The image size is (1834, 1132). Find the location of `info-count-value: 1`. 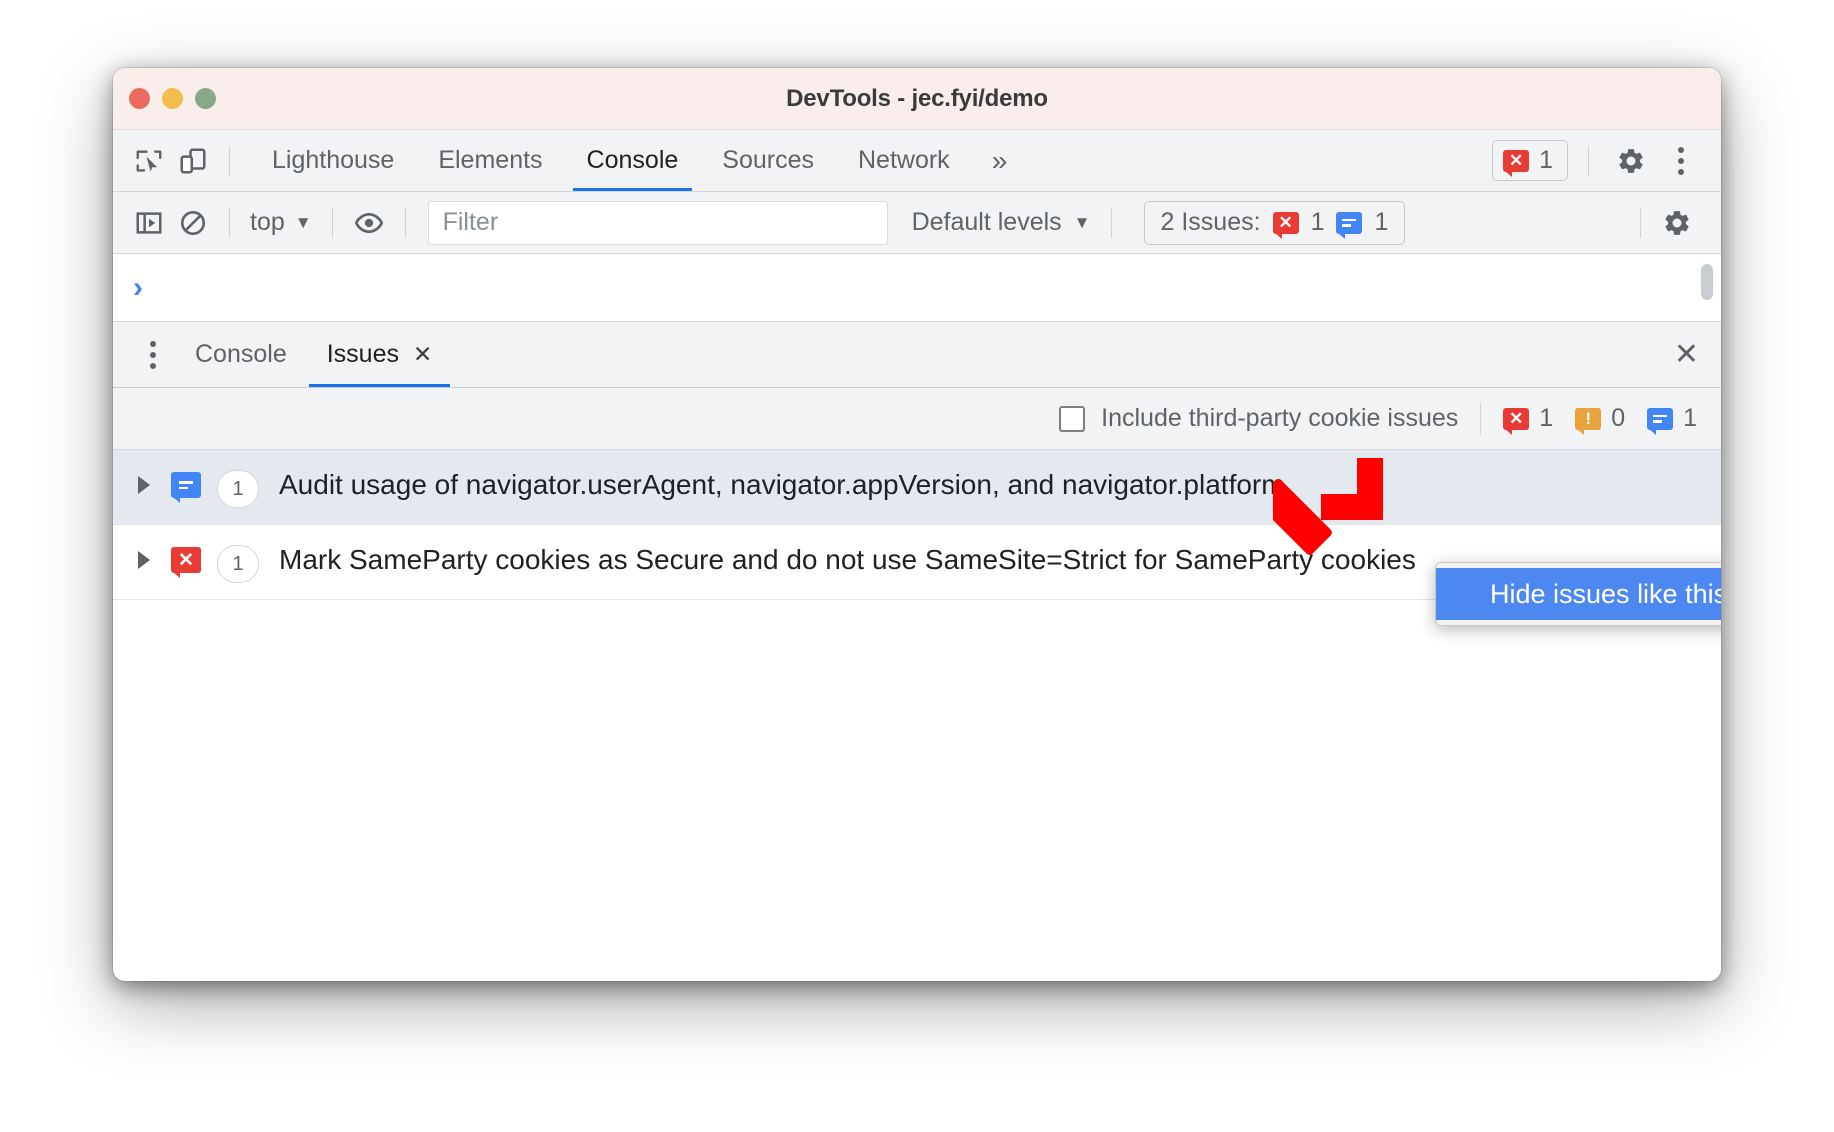

info-count-value: 1 is located at coordinates (1690, 418).